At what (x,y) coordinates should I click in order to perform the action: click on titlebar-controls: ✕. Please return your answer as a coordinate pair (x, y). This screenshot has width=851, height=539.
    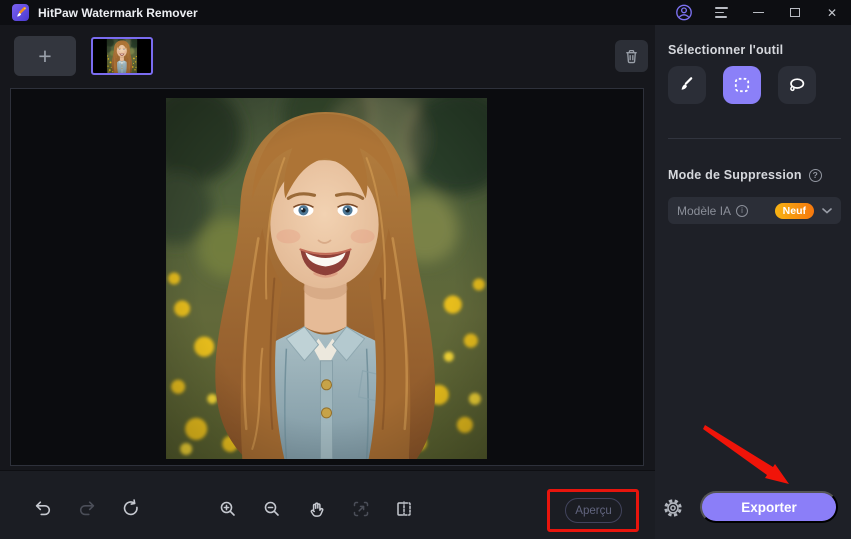
    Looking at the image, I should click on (758, 13).